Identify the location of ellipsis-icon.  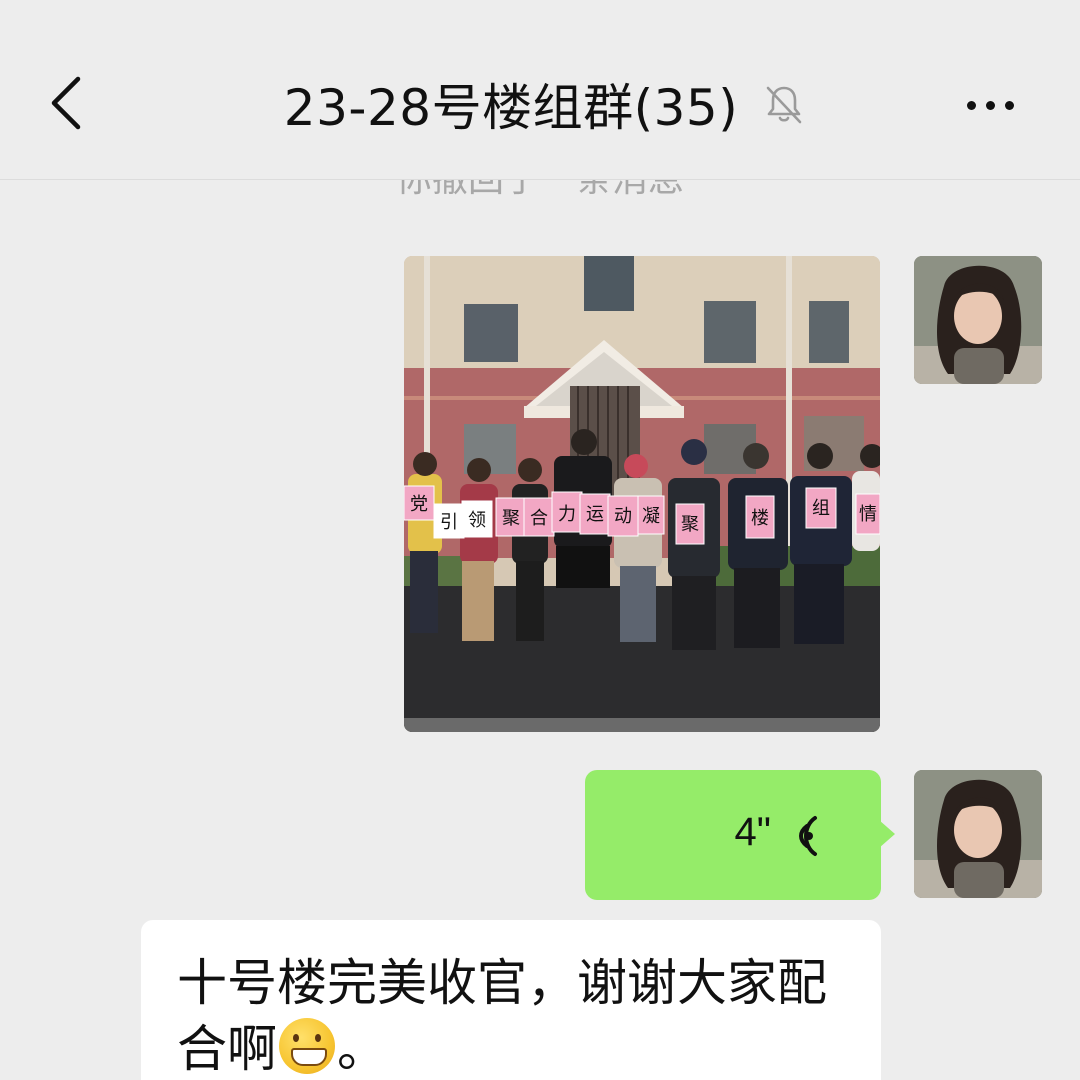
(971, 105).